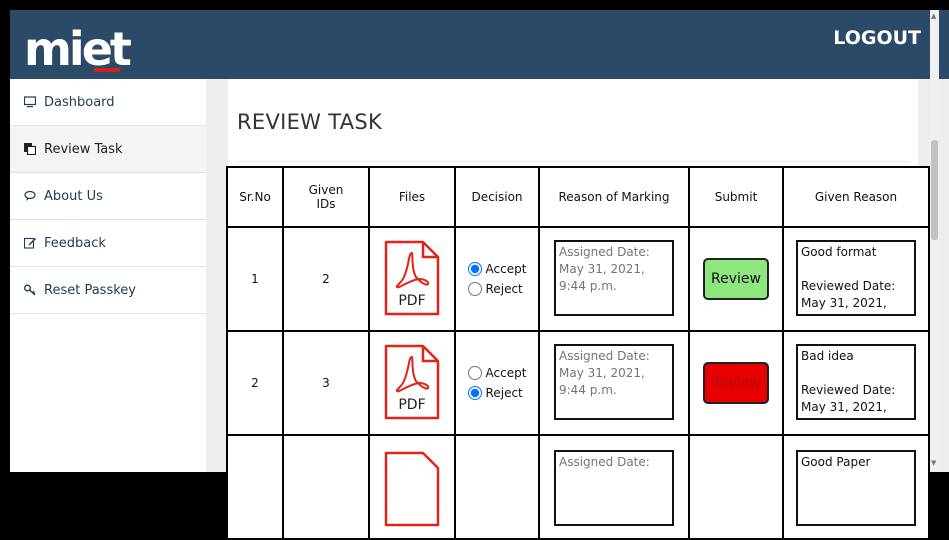 The width and height of the screenshot is (949, 540). Describe the element at coordinates (736, 197) in the screenshot. I see `header-submit: Submit` at that location.